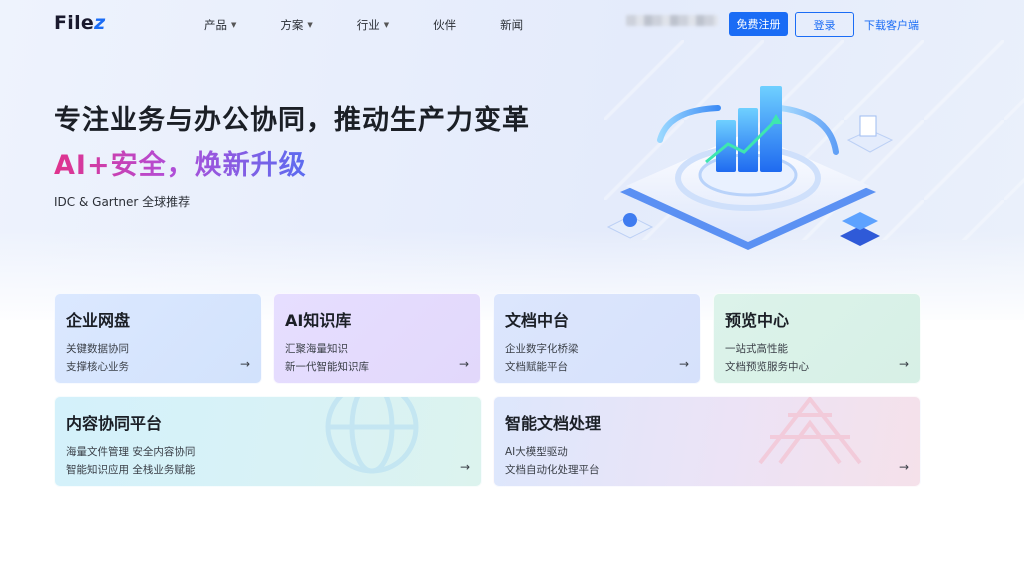  Describe the element at coordinates (743, 129) in the screenshot. I see `bar-chart-icon` at that location.